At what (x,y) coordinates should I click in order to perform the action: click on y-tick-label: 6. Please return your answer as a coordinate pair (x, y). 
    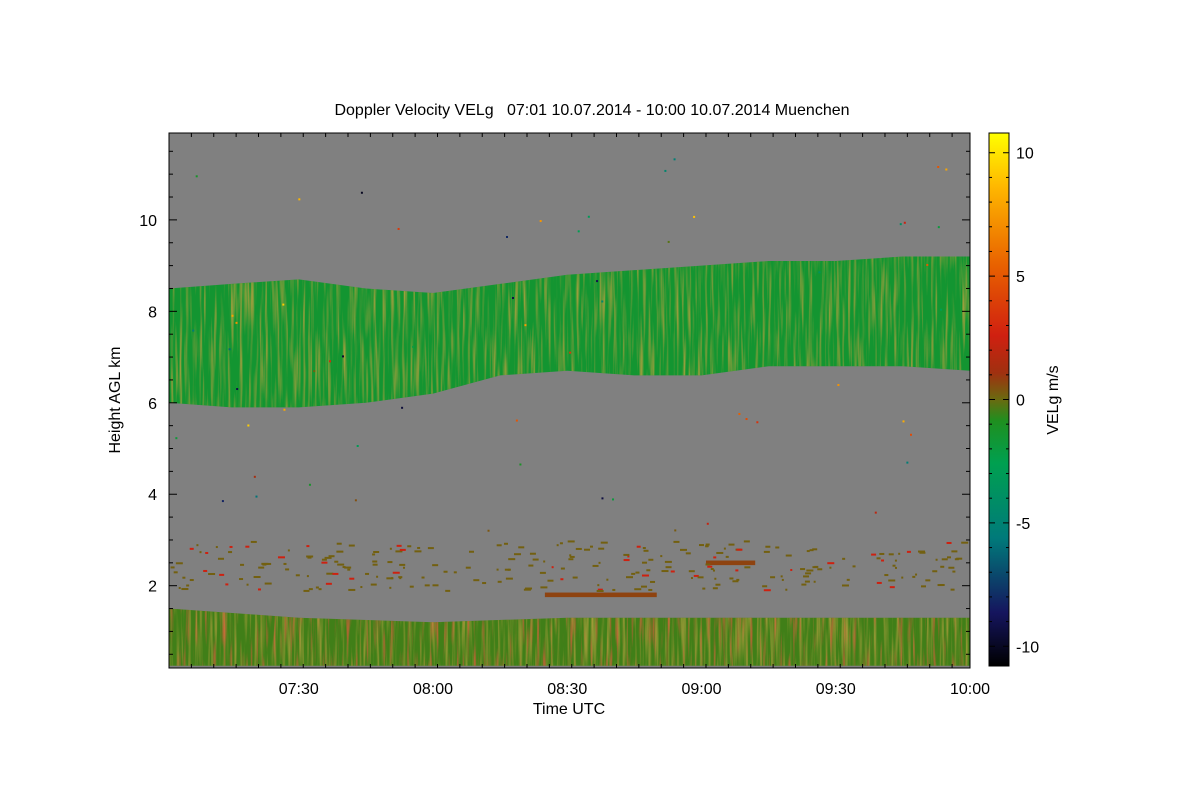
    Looking at the image, I should click on (152, 404).